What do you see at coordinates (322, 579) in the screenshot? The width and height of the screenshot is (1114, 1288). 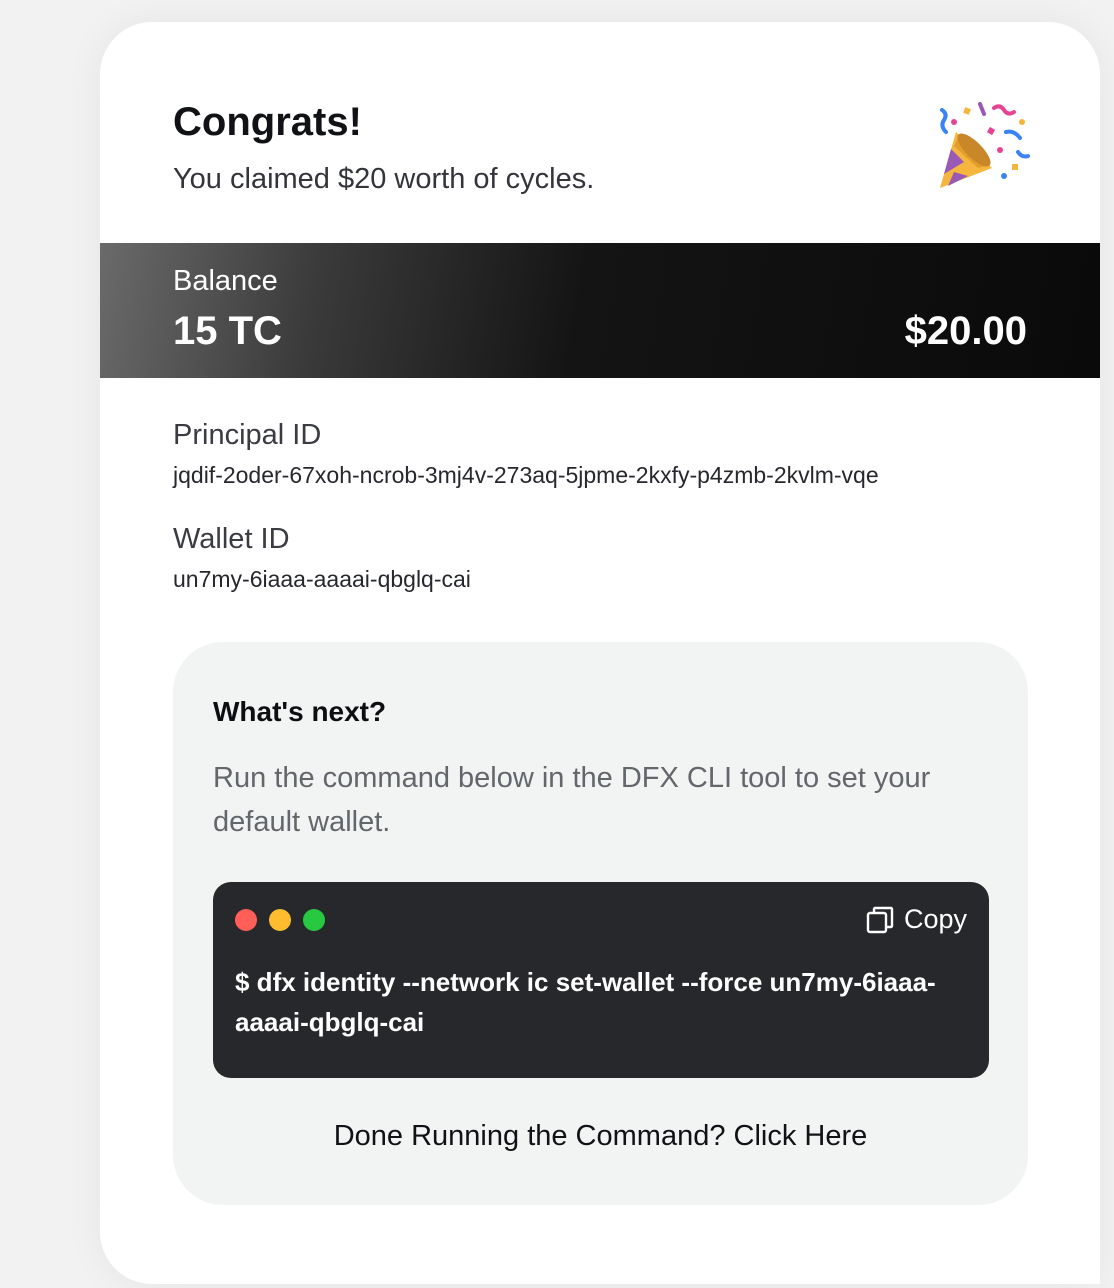 I see `wallet-id-value: un7my-6iaaa-aaaai-qbglq-cai` at bounding box center [322, 579].